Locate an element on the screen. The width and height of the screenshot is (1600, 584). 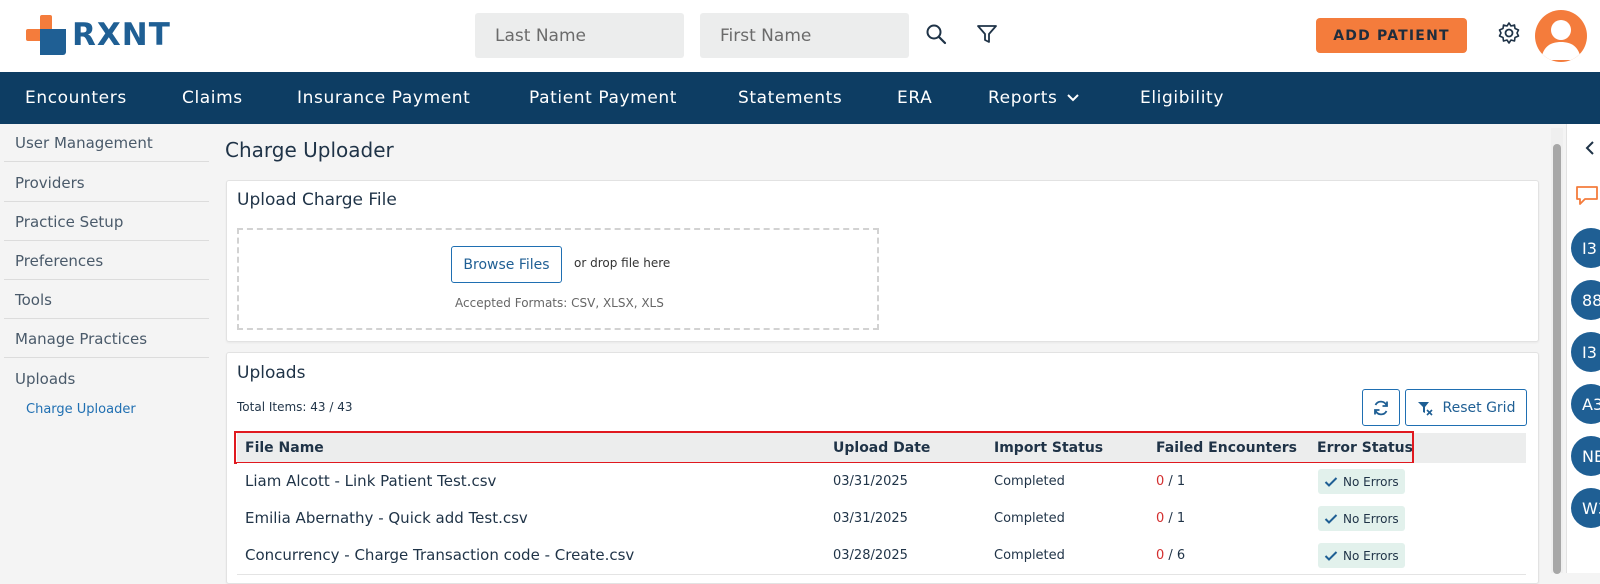
right-side-panel: I3 88 I3 A3 NE W3 is located at coordinates (1583, 348).